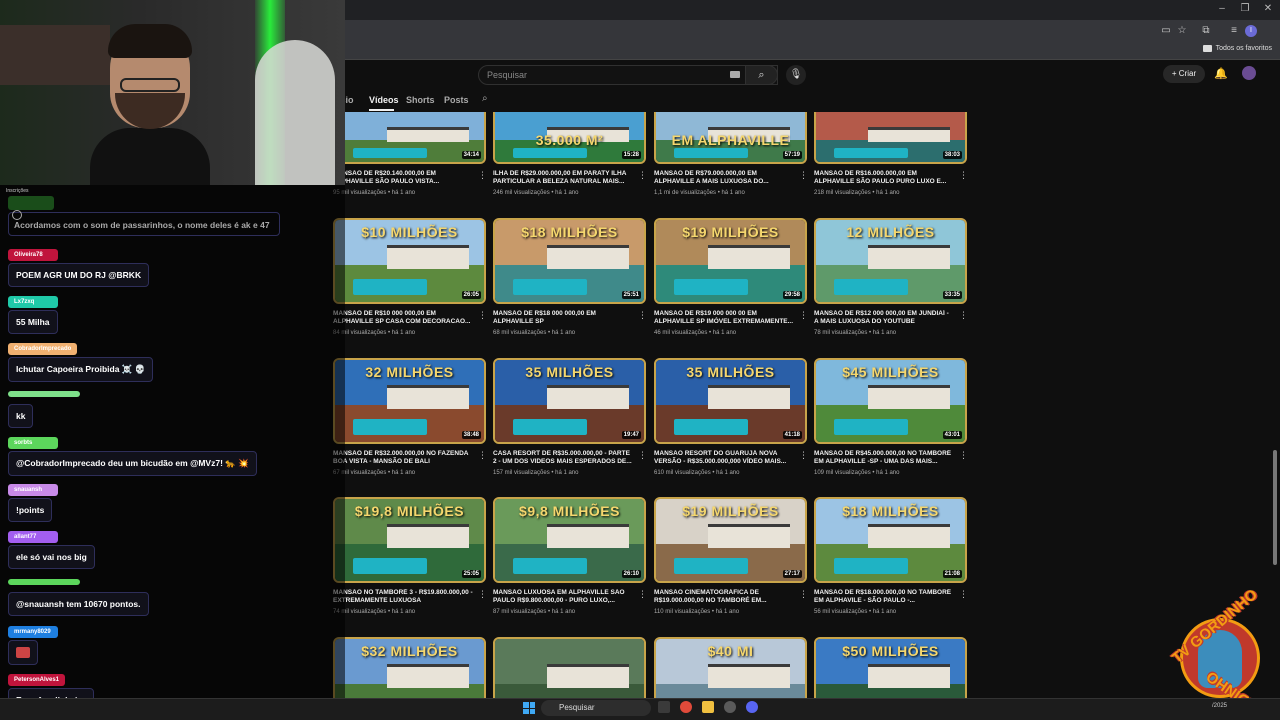 The image size is (1280, 720). Describe the element at coordinates (33, 537) in the screenshot. I see `chat-username: allant77` at that location.